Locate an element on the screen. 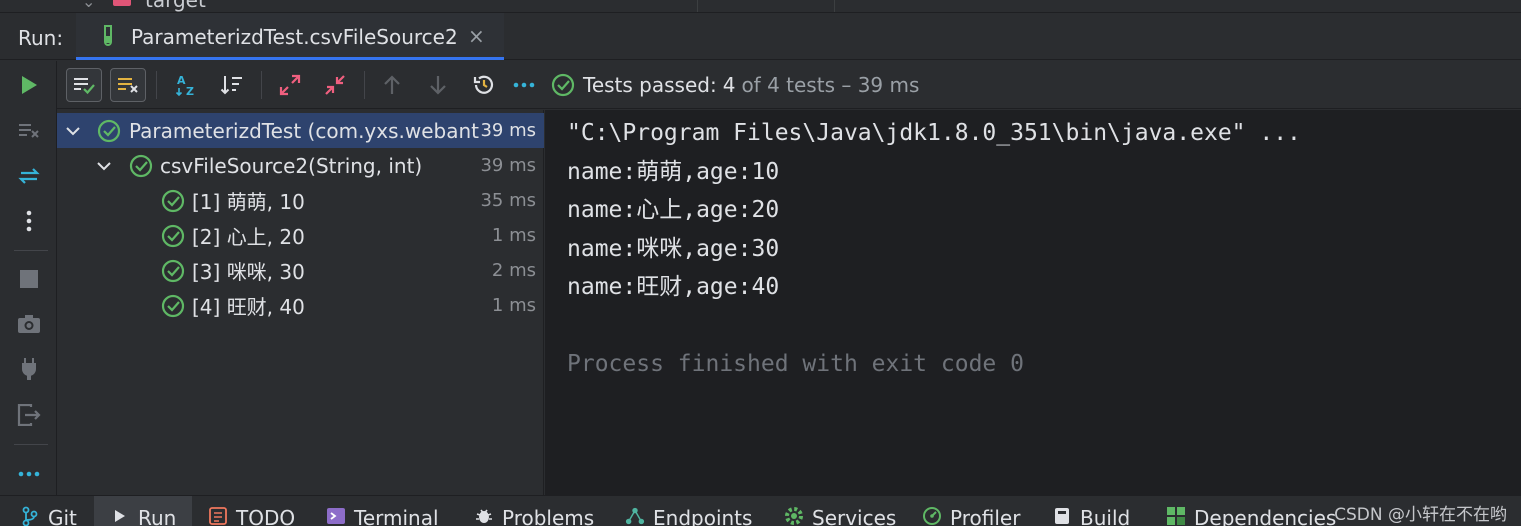 This screenshot has width=1521, height=526. tool-window-dependencies: Dependencies is located at coordinates (1251, 511).